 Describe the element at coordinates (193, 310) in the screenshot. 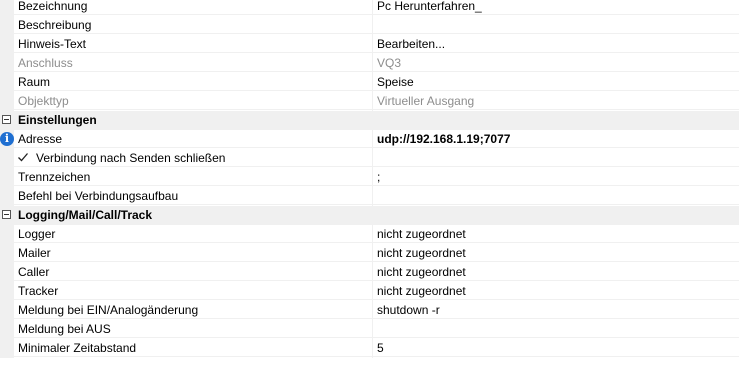

I see `property-name: Meldung bei EIN/Analogänderung` at that location.